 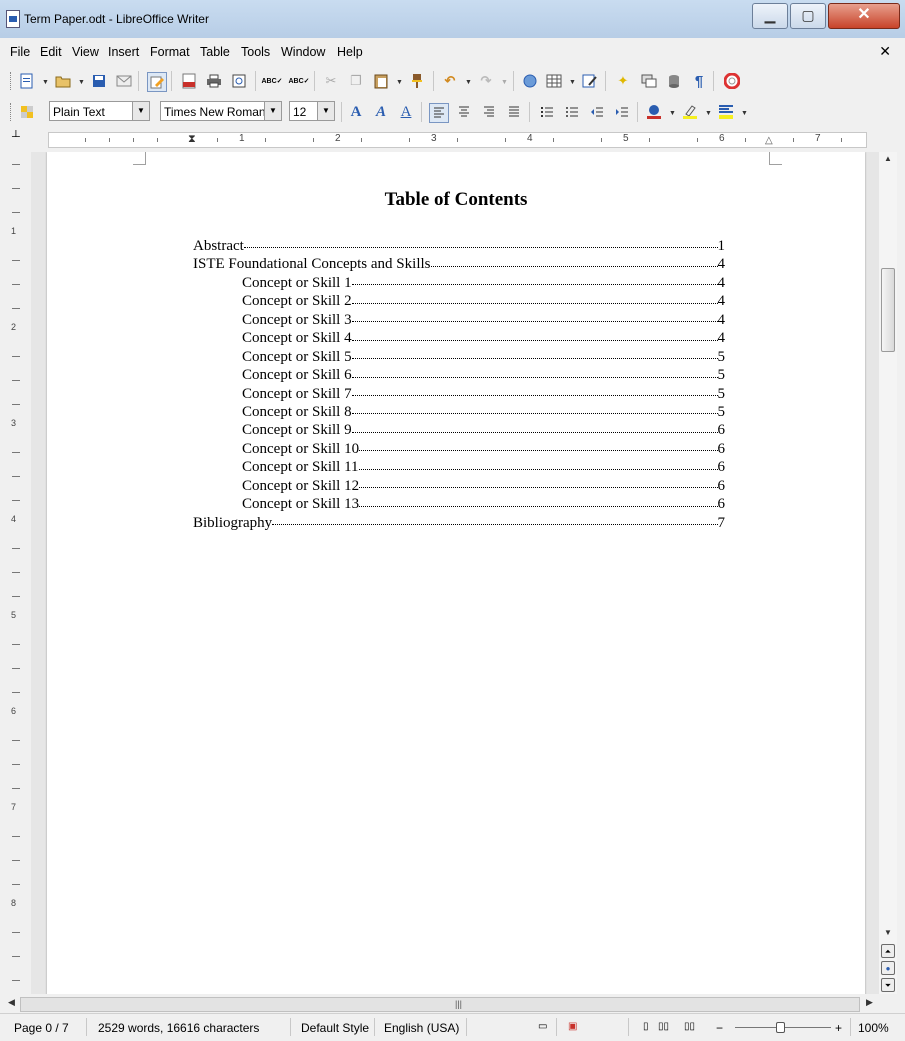 What do you see at coordinates (504, 82) in the screenshot?
I see `redo-dropdown-icon: ▼` at bounding box center [504, 82].